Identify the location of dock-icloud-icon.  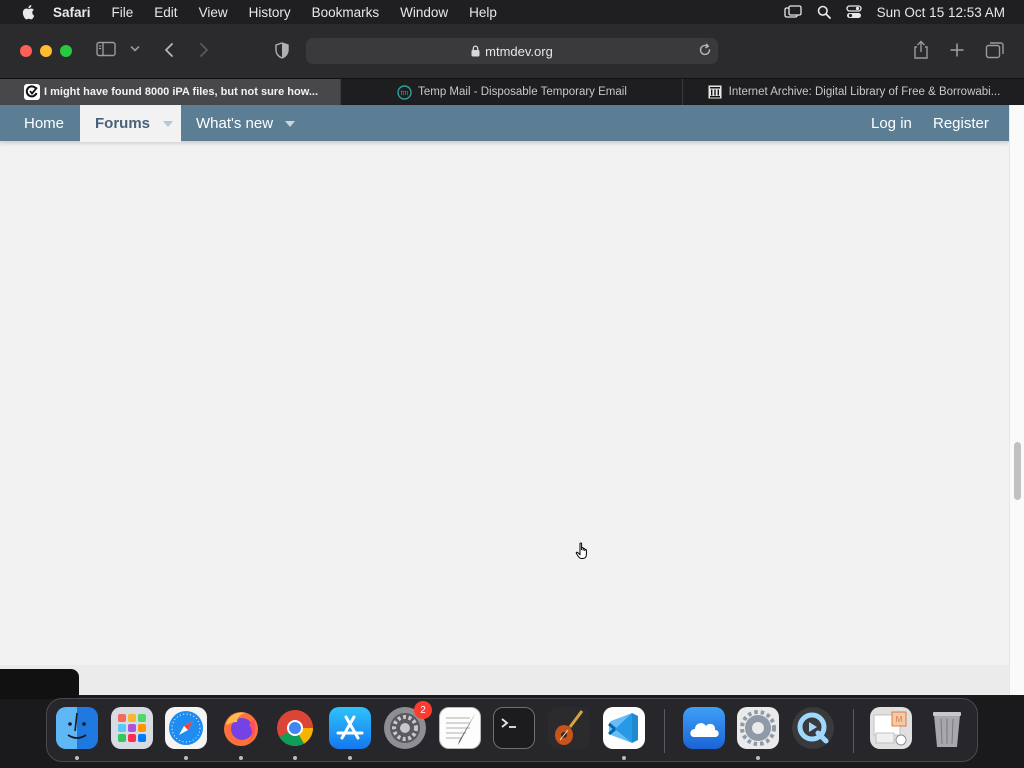
(704, 728).